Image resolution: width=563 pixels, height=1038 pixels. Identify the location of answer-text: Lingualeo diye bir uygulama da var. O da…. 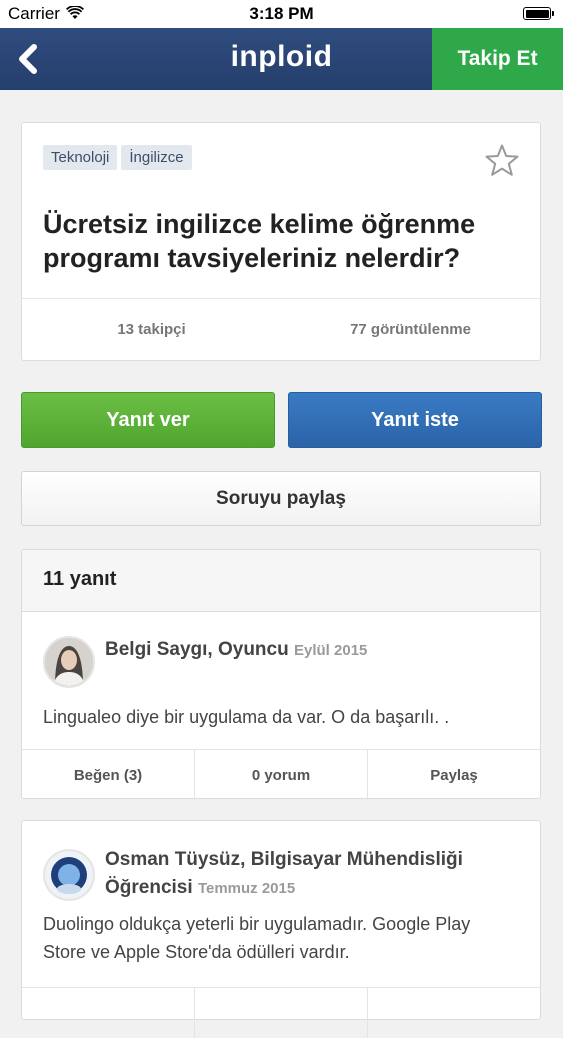
(246, 717).